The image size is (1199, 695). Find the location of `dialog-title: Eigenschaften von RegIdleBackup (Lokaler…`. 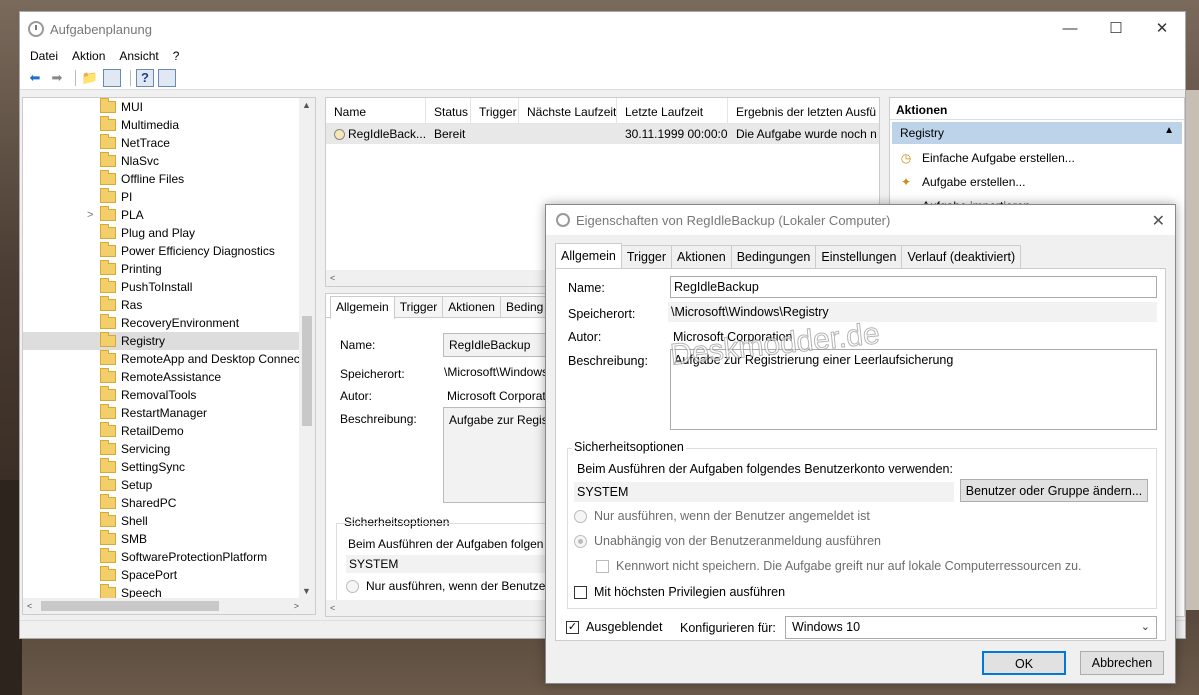

dialog-title: Eigenschaften von RegIdleBackup (Lokaler… is located at coordinates (733, 220).